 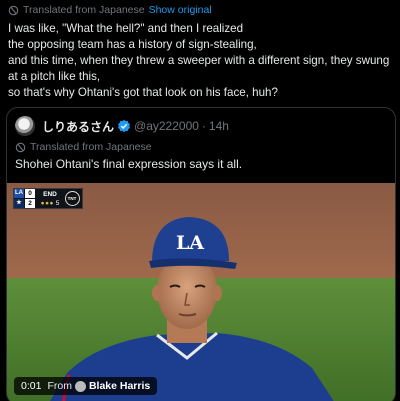 I want to click on video-timestamp: 0:01, so click(x=31, y=386).